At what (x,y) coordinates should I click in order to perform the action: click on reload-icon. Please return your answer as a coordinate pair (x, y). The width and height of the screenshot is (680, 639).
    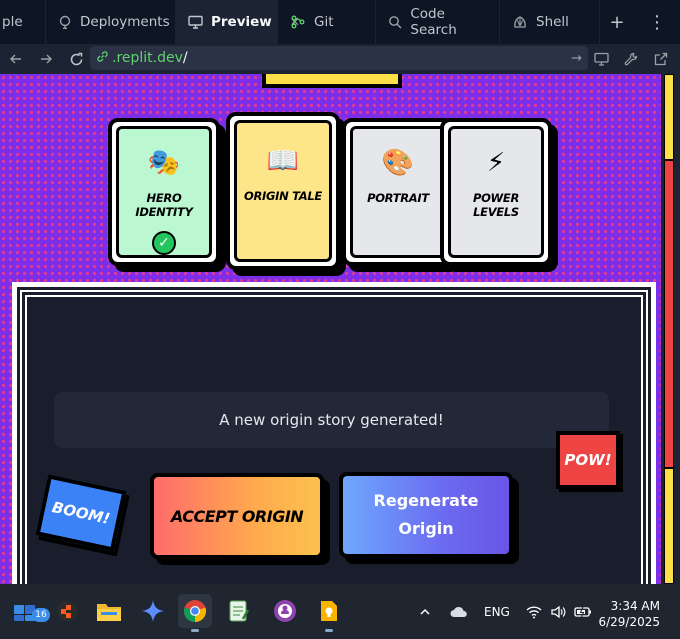
    Looking at the image, I should click on (76, 59).